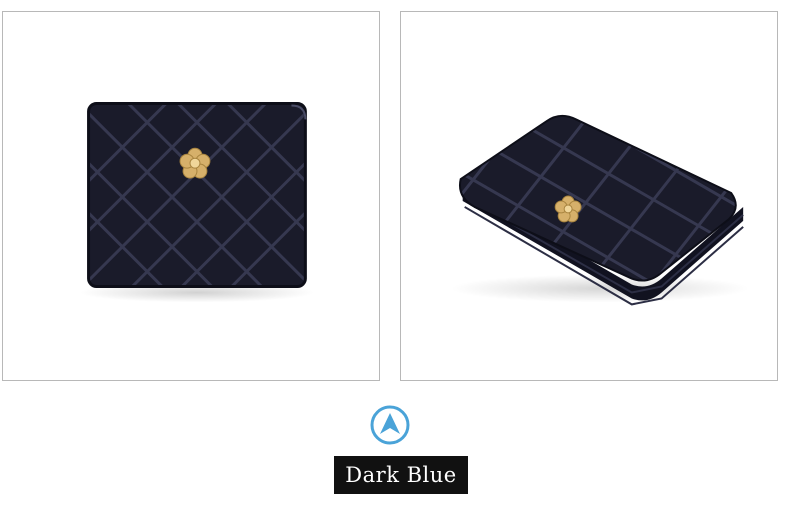  What do you see at coordinates (390, 425) in the screenshot?
I see `up-arrow-icon` at bounding box center [390, 425].